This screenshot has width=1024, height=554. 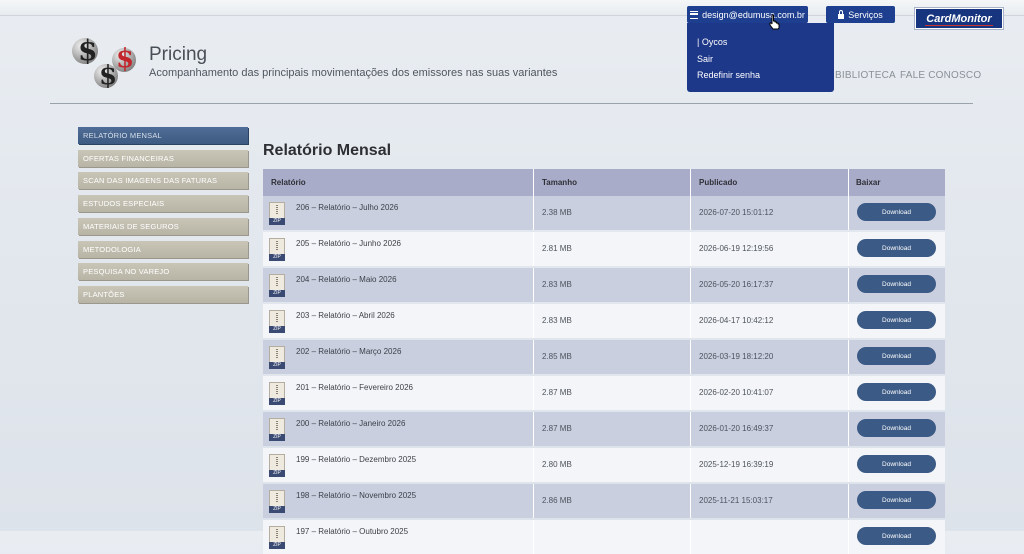 I want to click on sidebar-item-scan-imagens-faturas: SCAN DAS IMAGENS DAS FATURAS, so click(x=163, y=180).